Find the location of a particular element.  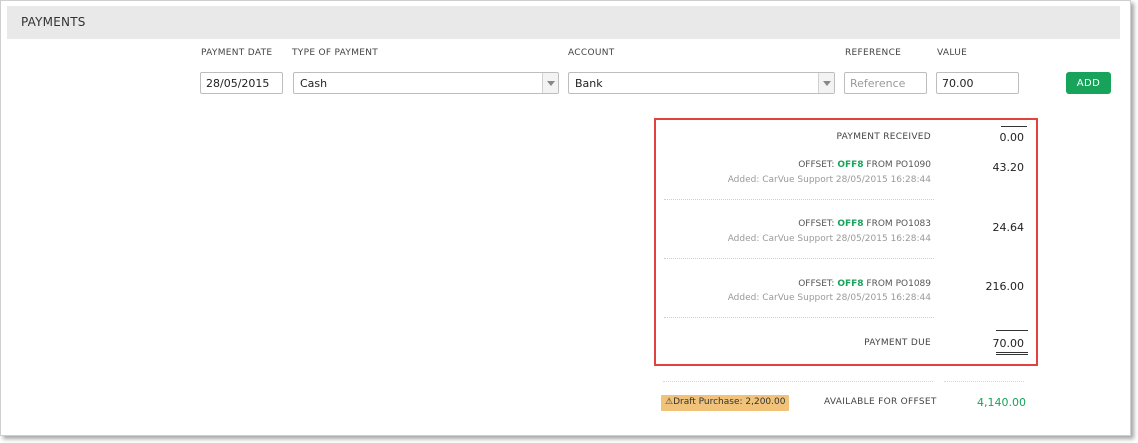

offset-line: OFFSET: OFF8 FROM PO1089 is located at coordinates (864, 284).